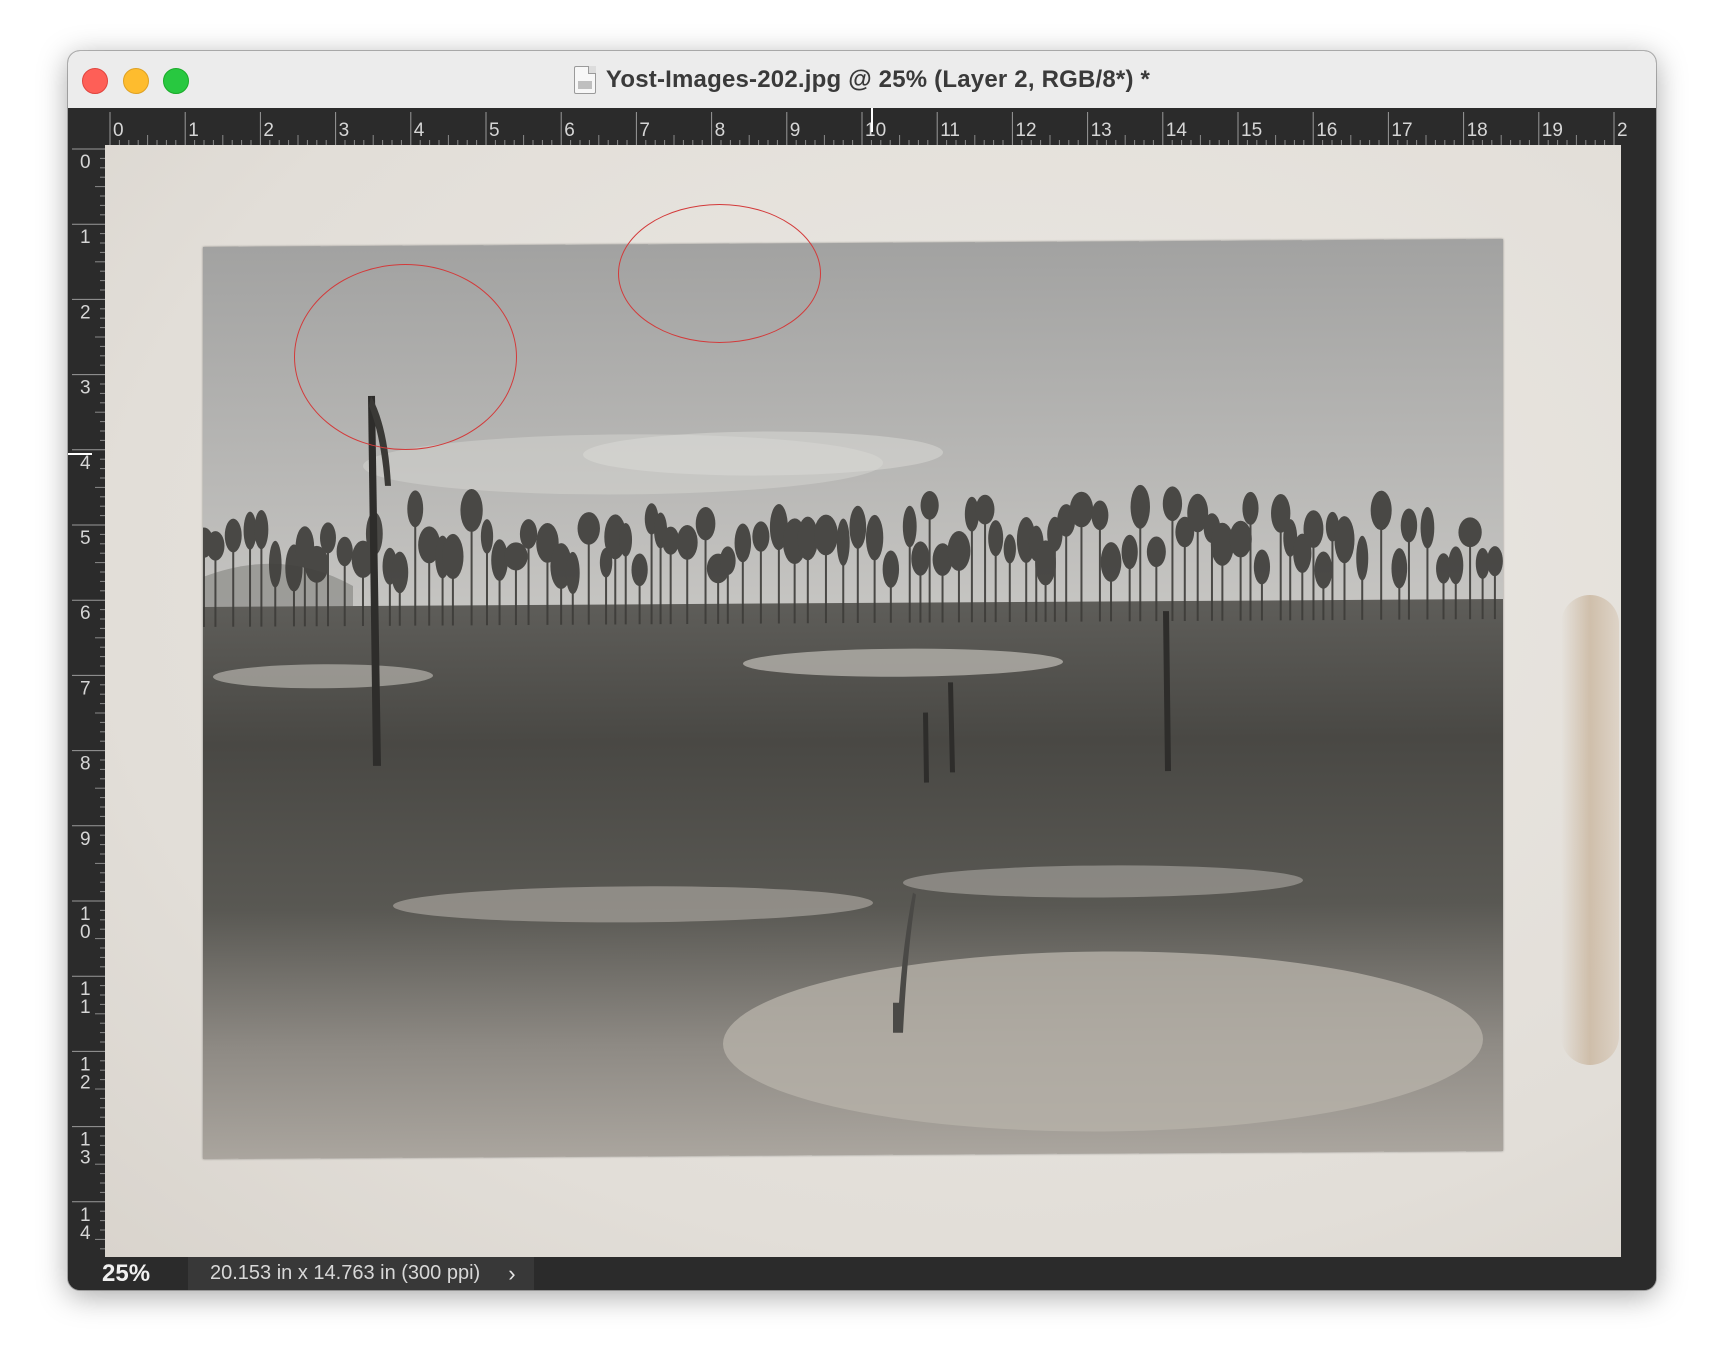 Image resolution: width=1718 pixels, height=1370 pixels. What do you see at coordinates (1638, 701) in the screenshot?
I see `vertical-scrollbar` at bounding box center [1638, 701].